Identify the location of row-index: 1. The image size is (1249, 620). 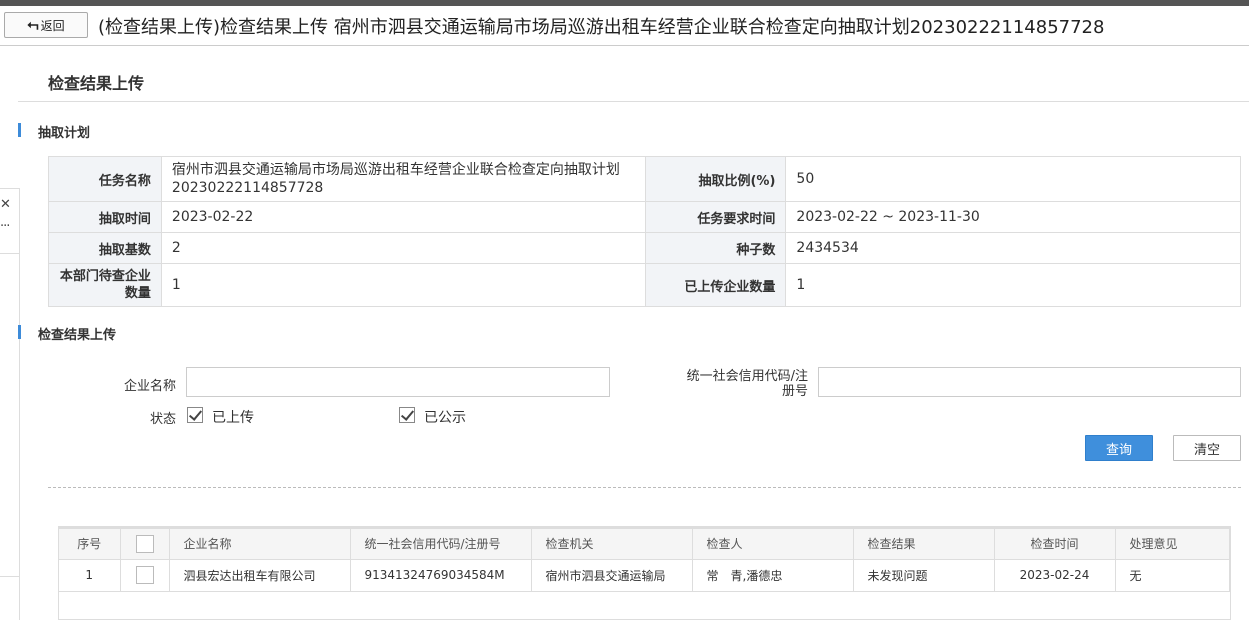
(90, 575).